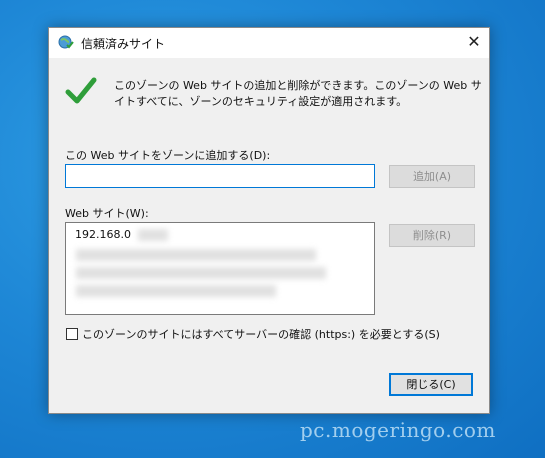 The width and height of the screenshot is (545, 458). What do you see at coordinates (431, 384) in the screenshot?
I see `close-button: 閉じる(C)` at bounding box center [431, 384].